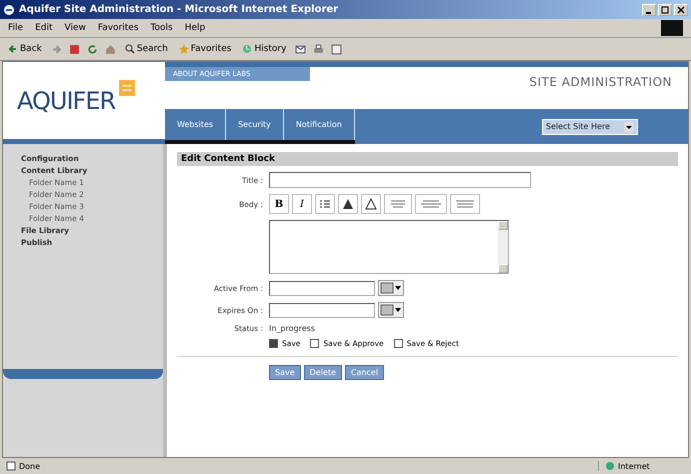 The height and width of the screenshot is (474, 691). What do you see at coordinates (649, 10) in the screenshot?
I see `minimize-button` at bounding box center [649, 10].